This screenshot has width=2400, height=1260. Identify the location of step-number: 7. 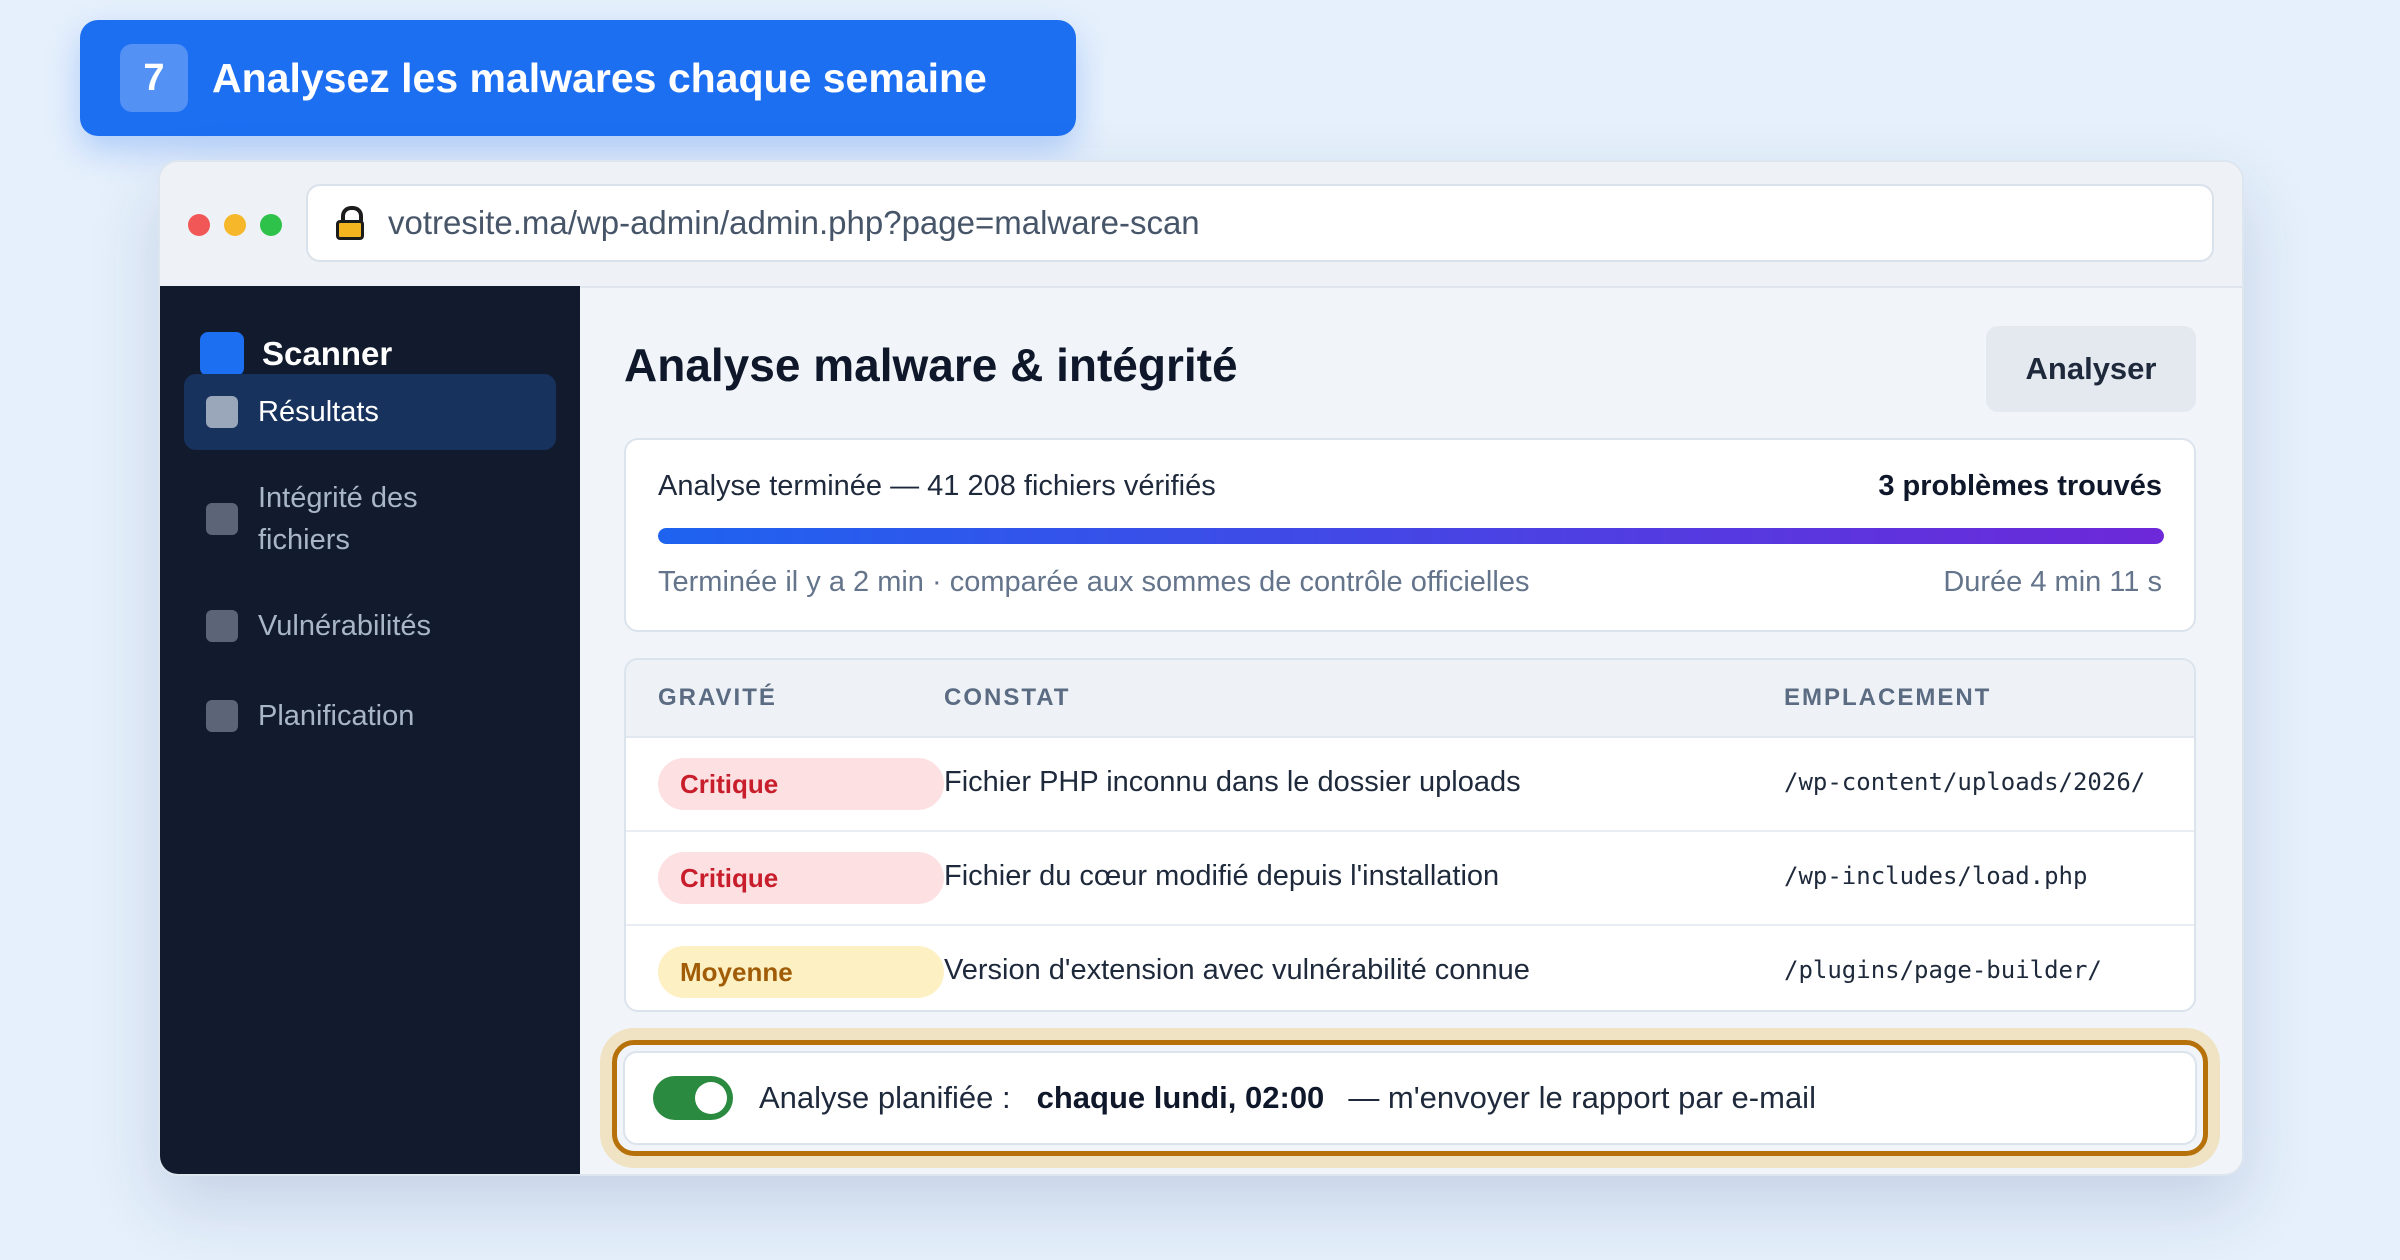
(154, 78).